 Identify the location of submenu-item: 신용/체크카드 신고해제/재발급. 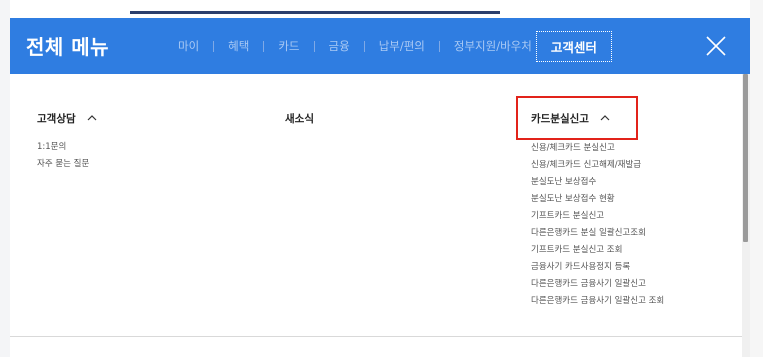
(597, 165).